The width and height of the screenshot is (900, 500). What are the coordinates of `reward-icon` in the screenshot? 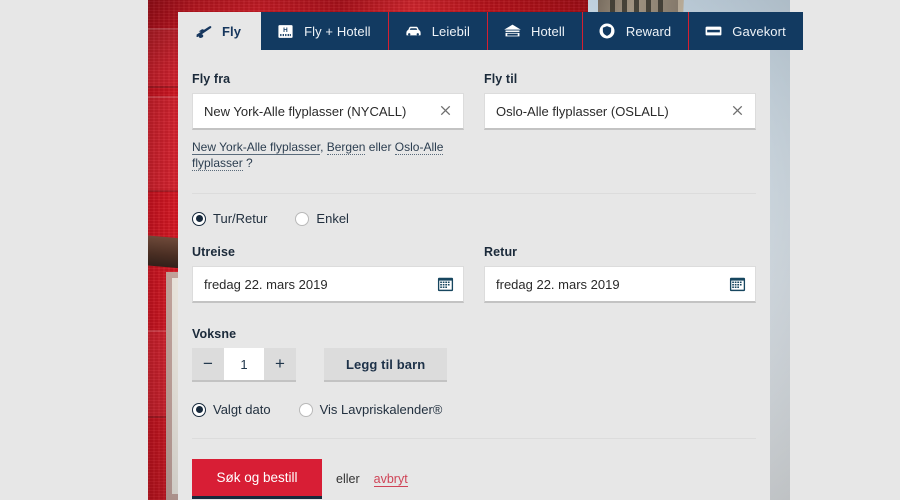 It's located at (607, 31).